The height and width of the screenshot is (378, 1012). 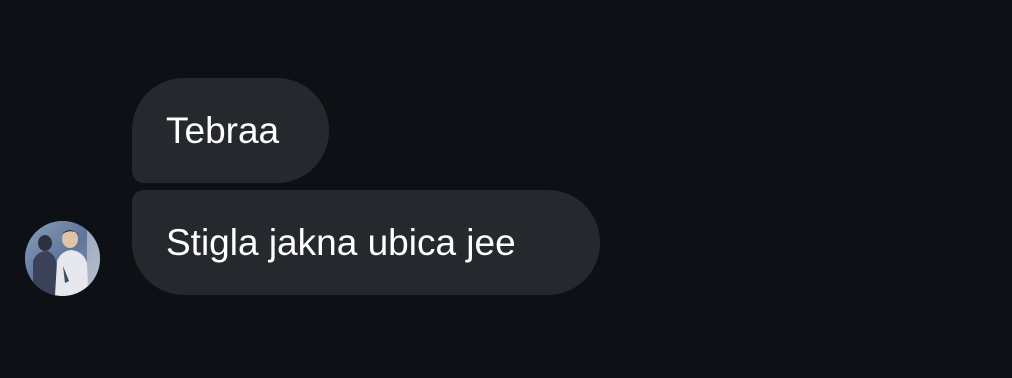 I want to click on message-bubble: Stigla jakna ubica jee, so click(x=366, y=242).